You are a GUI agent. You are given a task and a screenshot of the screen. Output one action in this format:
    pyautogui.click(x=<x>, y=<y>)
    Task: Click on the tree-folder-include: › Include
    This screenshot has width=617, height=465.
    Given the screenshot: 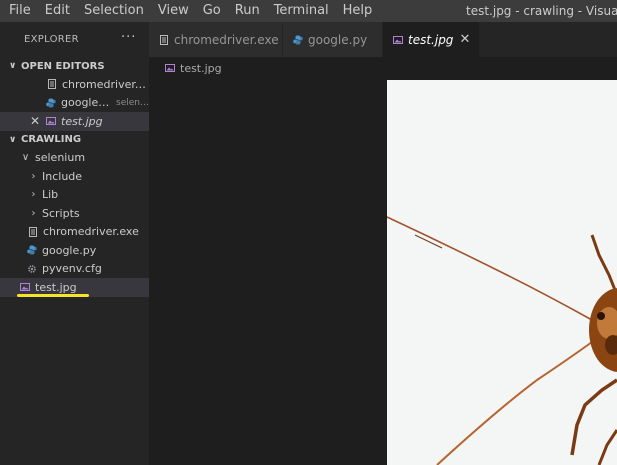 What is the action you would take?
    pyautogui.click(x=74, y=176)
    